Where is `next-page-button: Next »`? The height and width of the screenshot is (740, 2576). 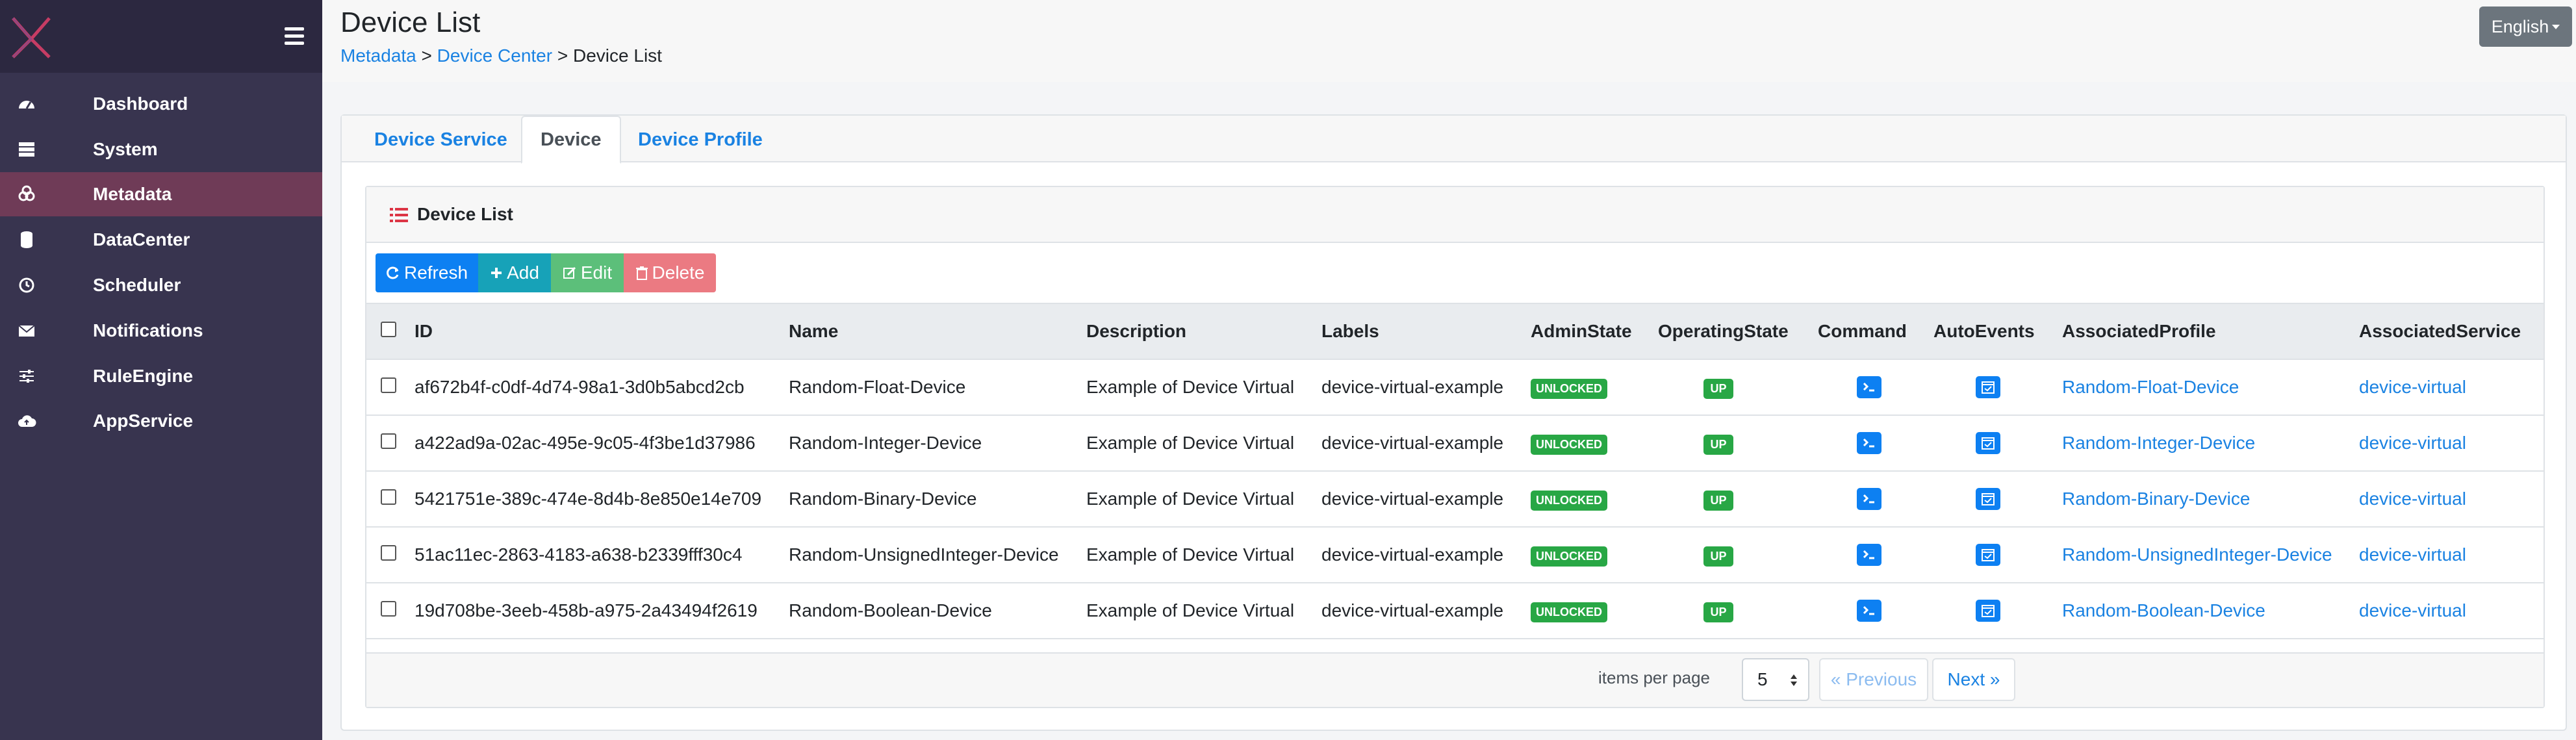
next-page-button: Next » is located at coordinates (1973, 679).